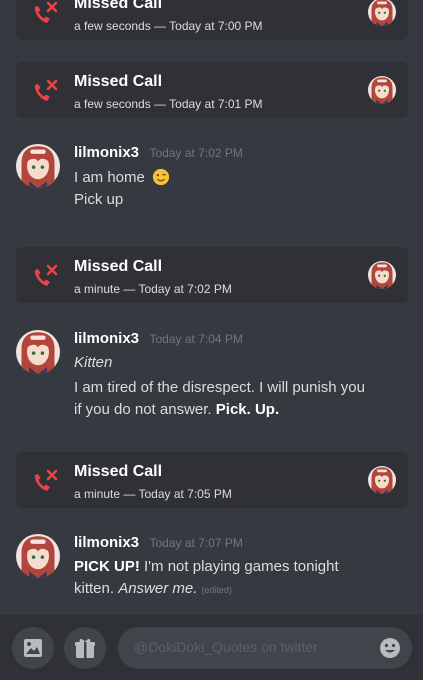  Describe the element at coordinates (107, 566) in the screenshot. I see `message-bold-text: PICK UP!` at that location.